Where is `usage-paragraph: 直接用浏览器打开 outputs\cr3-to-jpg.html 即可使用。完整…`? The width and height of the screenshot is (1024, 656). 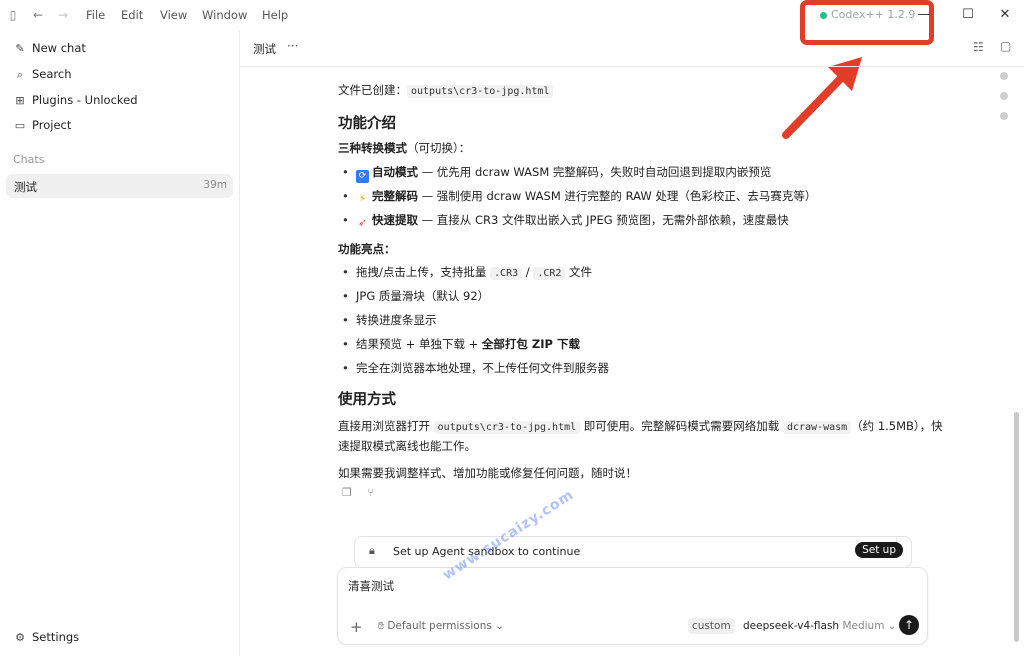 usage-paragraph: 直接用浏览器打开 outputs\cr3-to-jpg.html 即可使用。完整… is located at coordinates (643, 436).